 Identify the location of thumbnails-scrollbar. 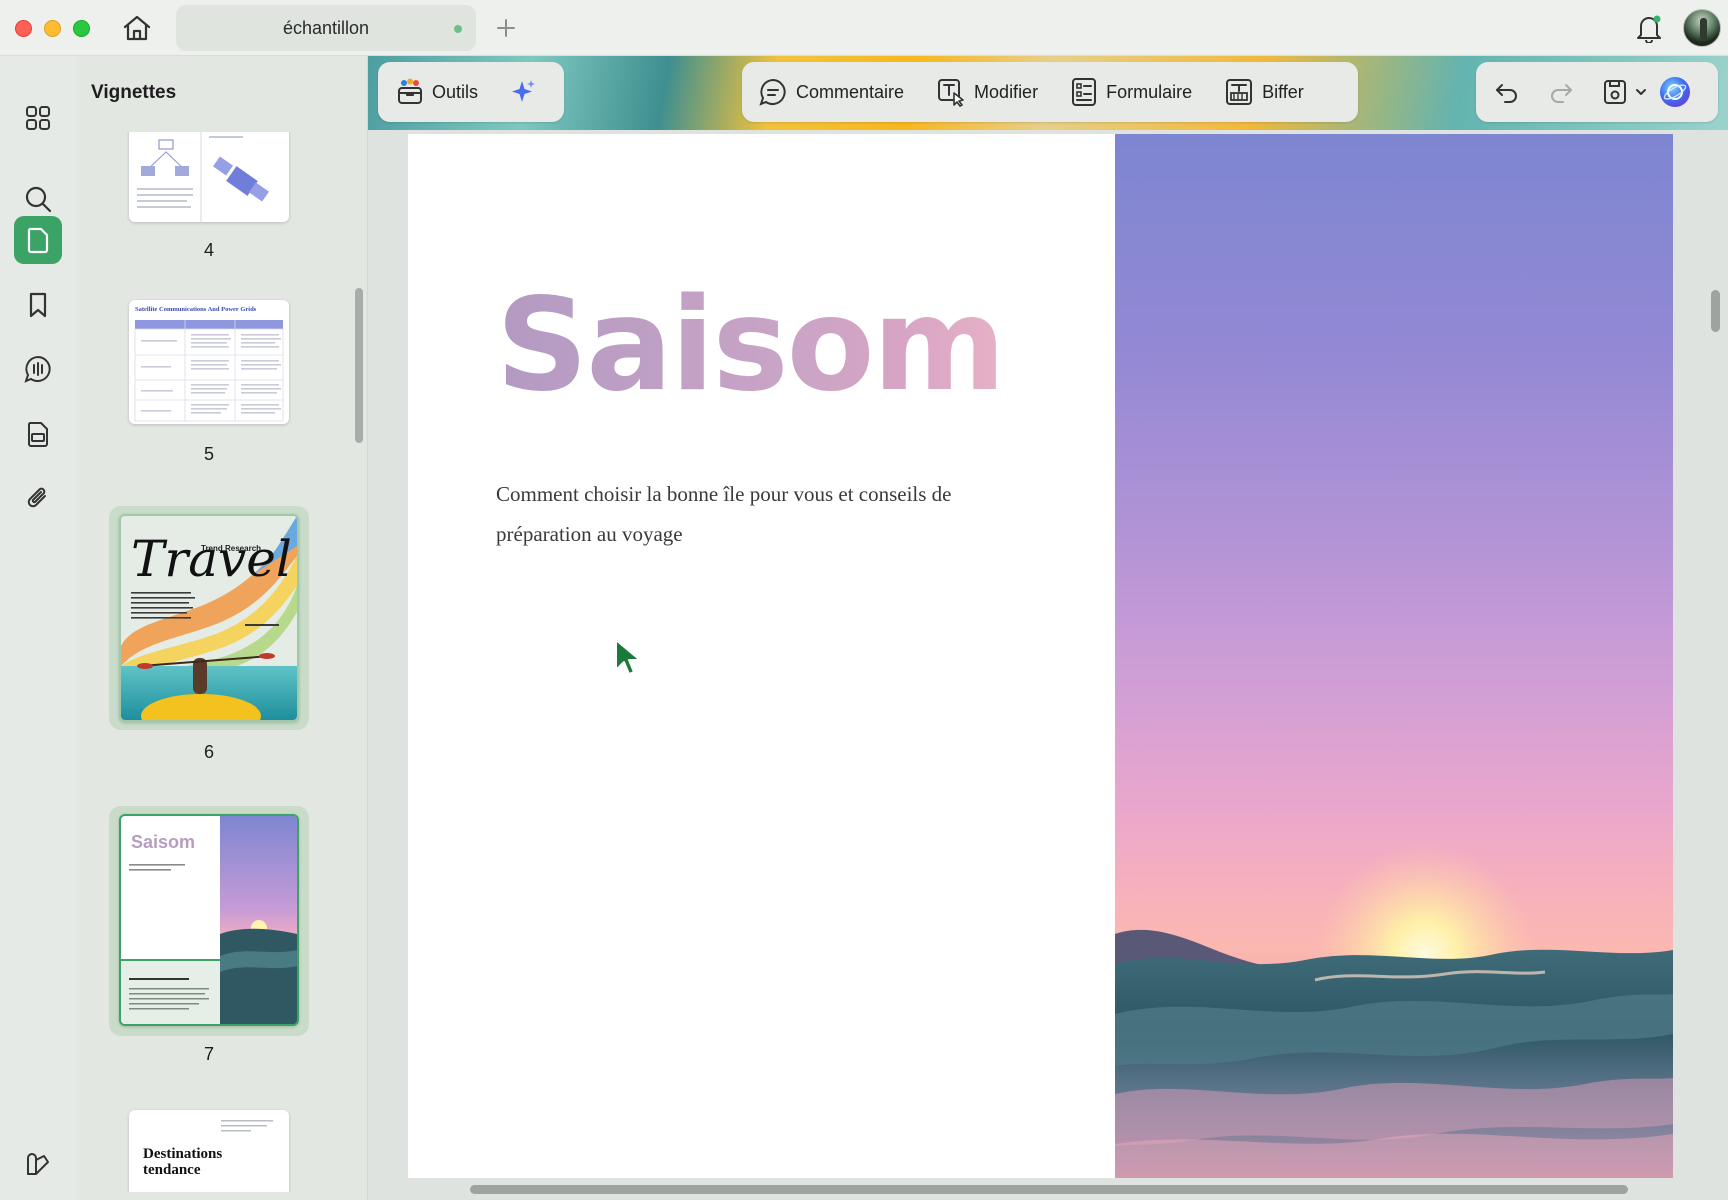
(359, 662).